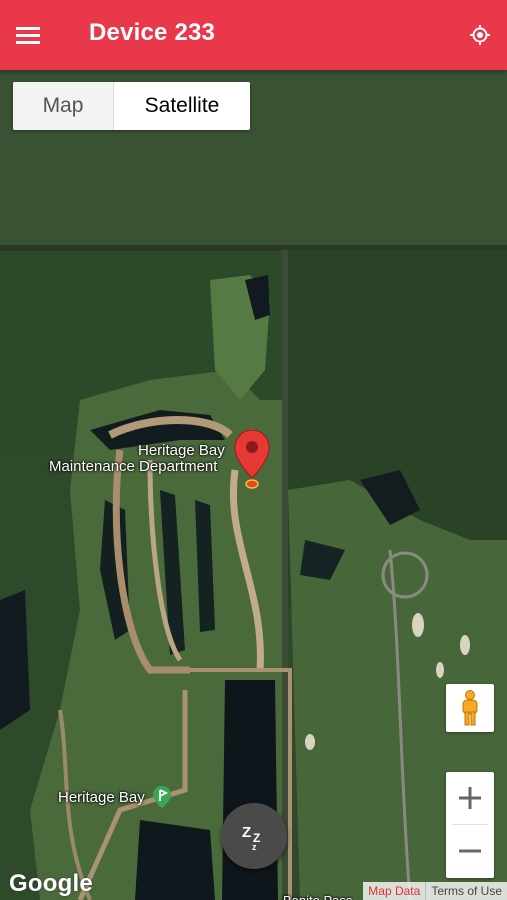 This screenshot has width=507, height=900. I want to click on zoom-out-button, so click(470, 851).